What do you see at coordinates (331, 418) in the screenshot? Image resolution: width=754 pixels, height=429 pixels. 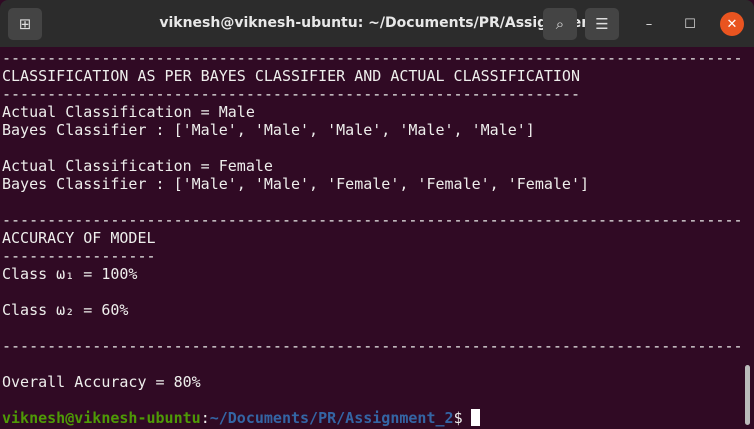 I see `prompt-path: ~/Documents/PR/Assignment_2` at bounding box center [331, 418].